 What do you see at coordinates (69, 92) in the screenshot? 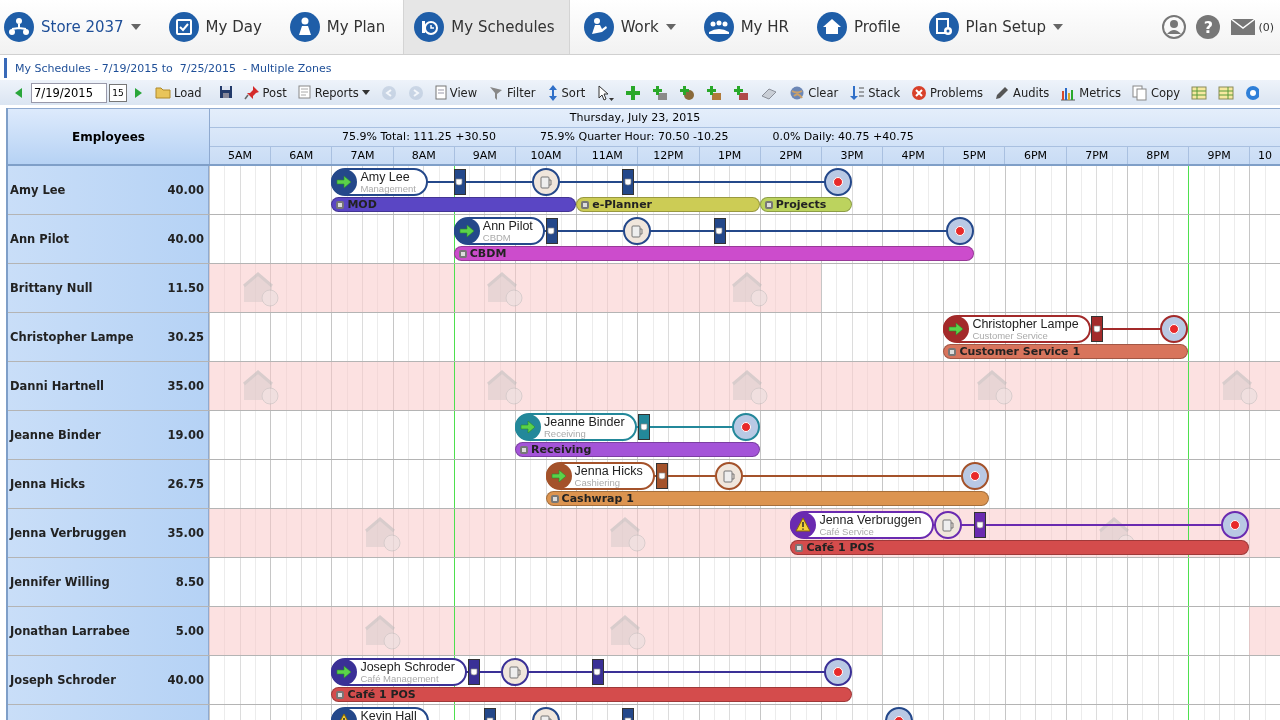
I see `date-field: 7/19/2015` at bounding box center [69, 92].